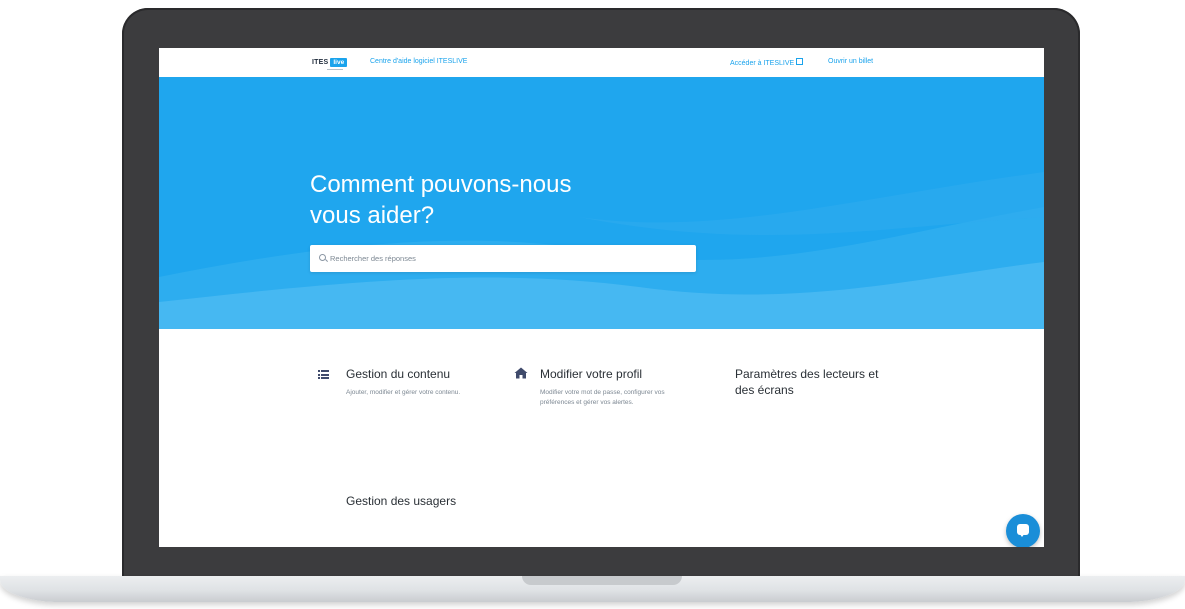  I want to click on external-link-icon, so click(800, 61).